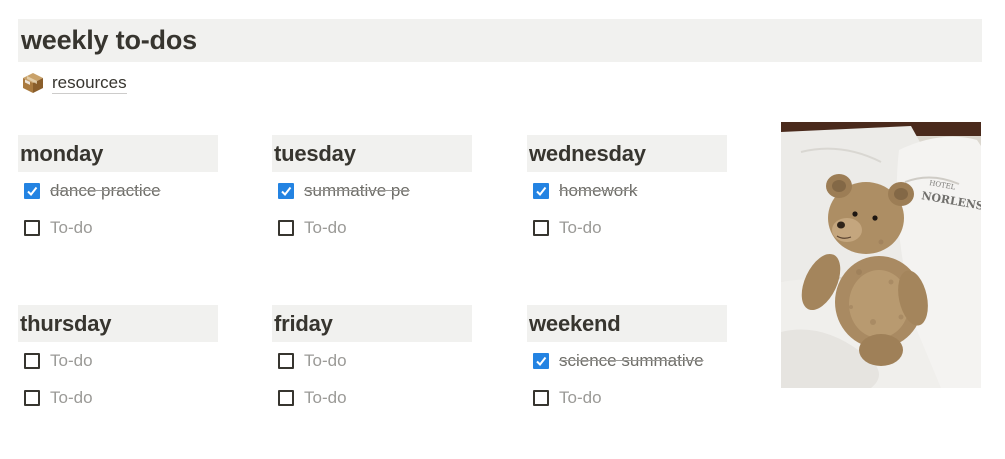 This screenshot has height=459, width=1005. What do you see at coordinates (66, 324) in the screenshot?
I see `day-heading-text: thursday` at bounding box center [66, 324].